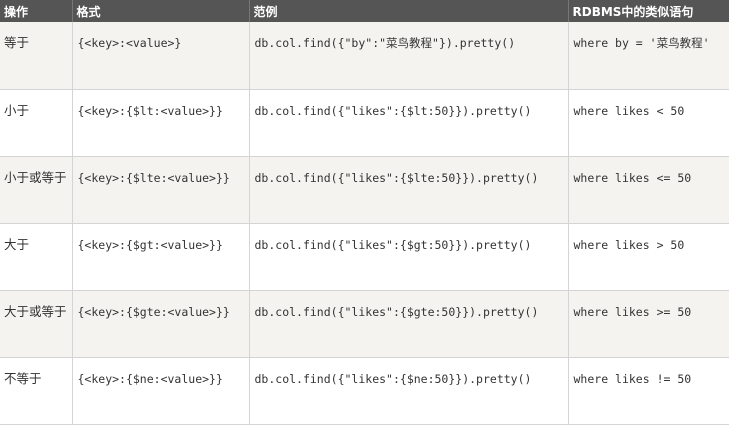 Image resolution: width=729 pixels, height=426 pixels. Describe the element at coordinates (36, 56) in the screenshot. I see `cell-operation: 等于` at that location.